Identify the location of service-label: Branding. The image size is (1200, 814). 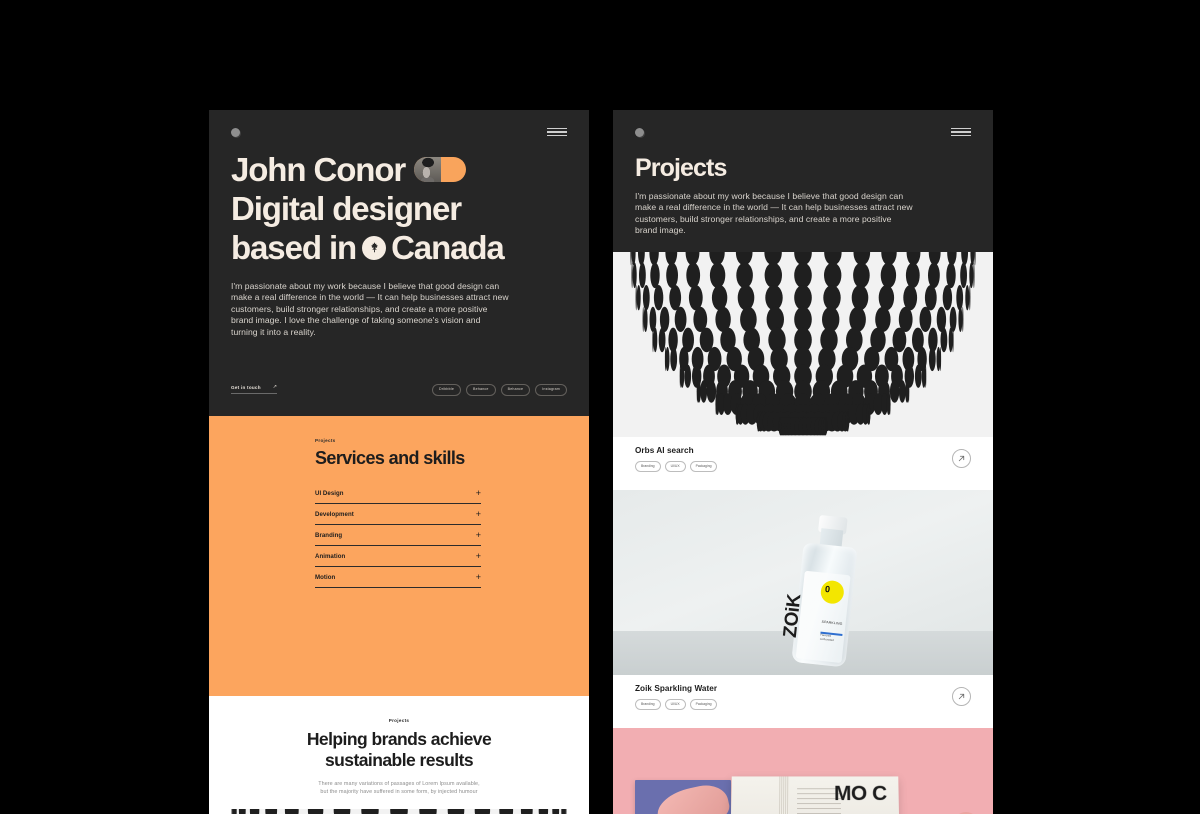
(329, 535).